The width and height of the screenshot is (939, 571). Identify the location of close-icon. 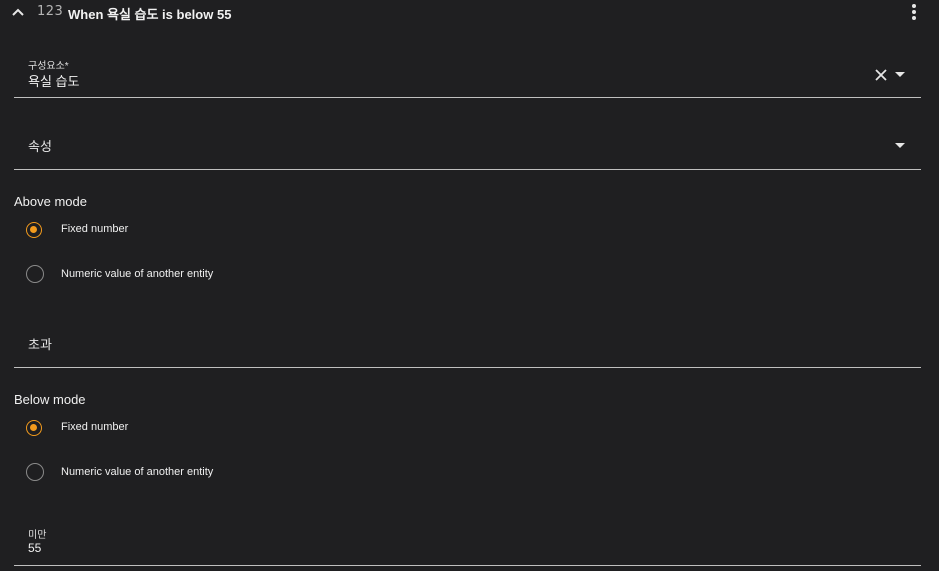
(881, 75).